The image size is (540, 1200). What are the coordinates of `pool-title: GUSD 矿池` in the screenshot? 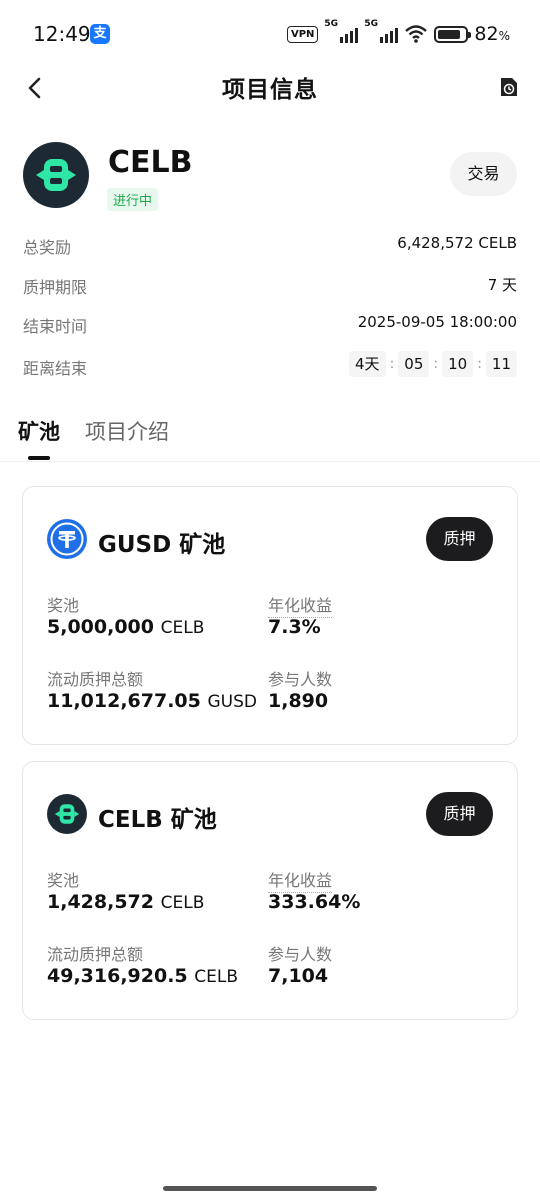 It's located at (162, 545).